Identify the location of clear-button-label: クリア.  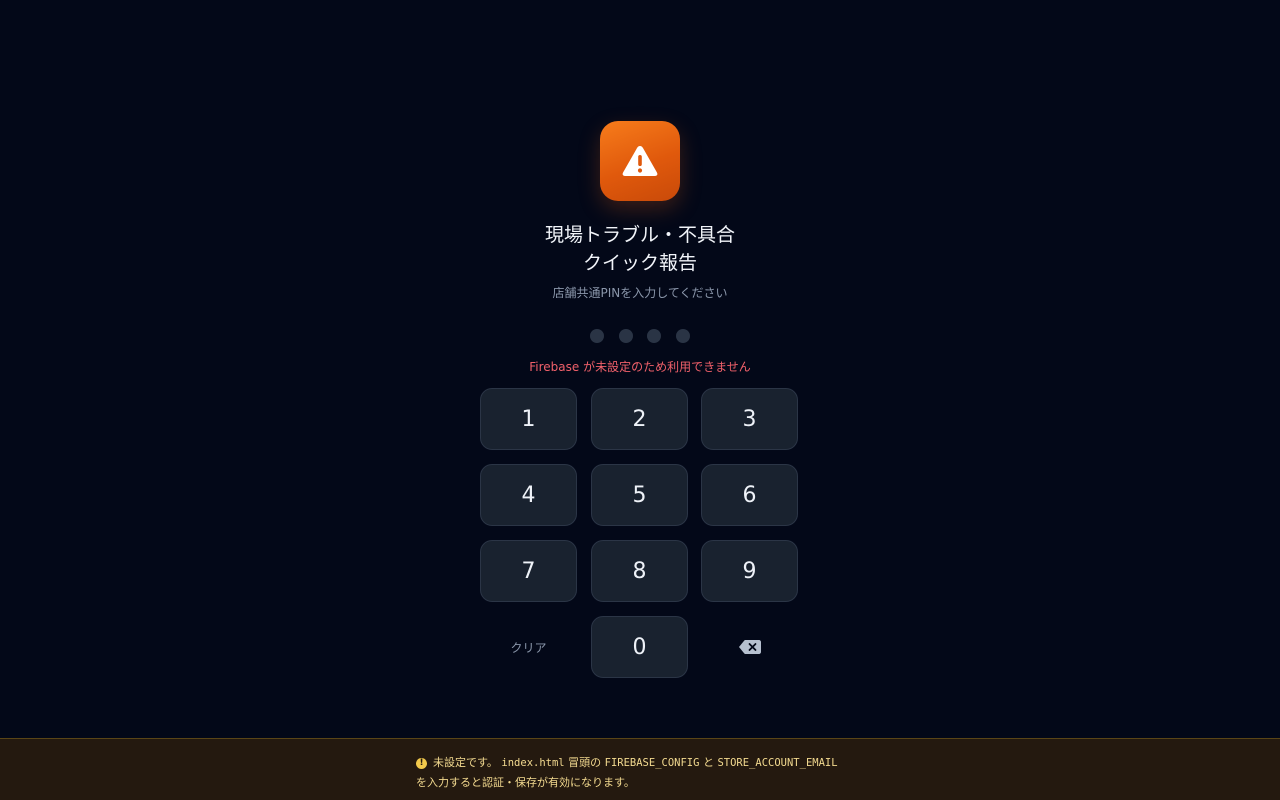
(528, 647).